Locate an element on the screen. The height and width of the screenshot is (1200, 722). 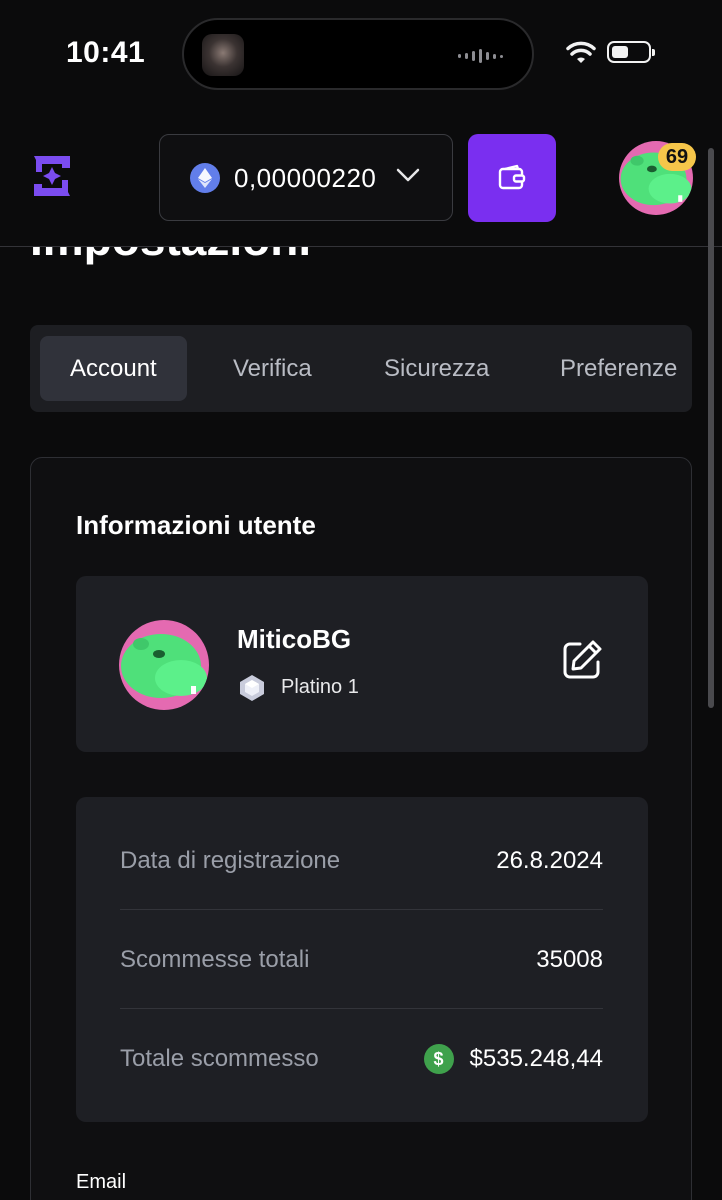
chevron-down-icon is located at coordinates (408, 175).